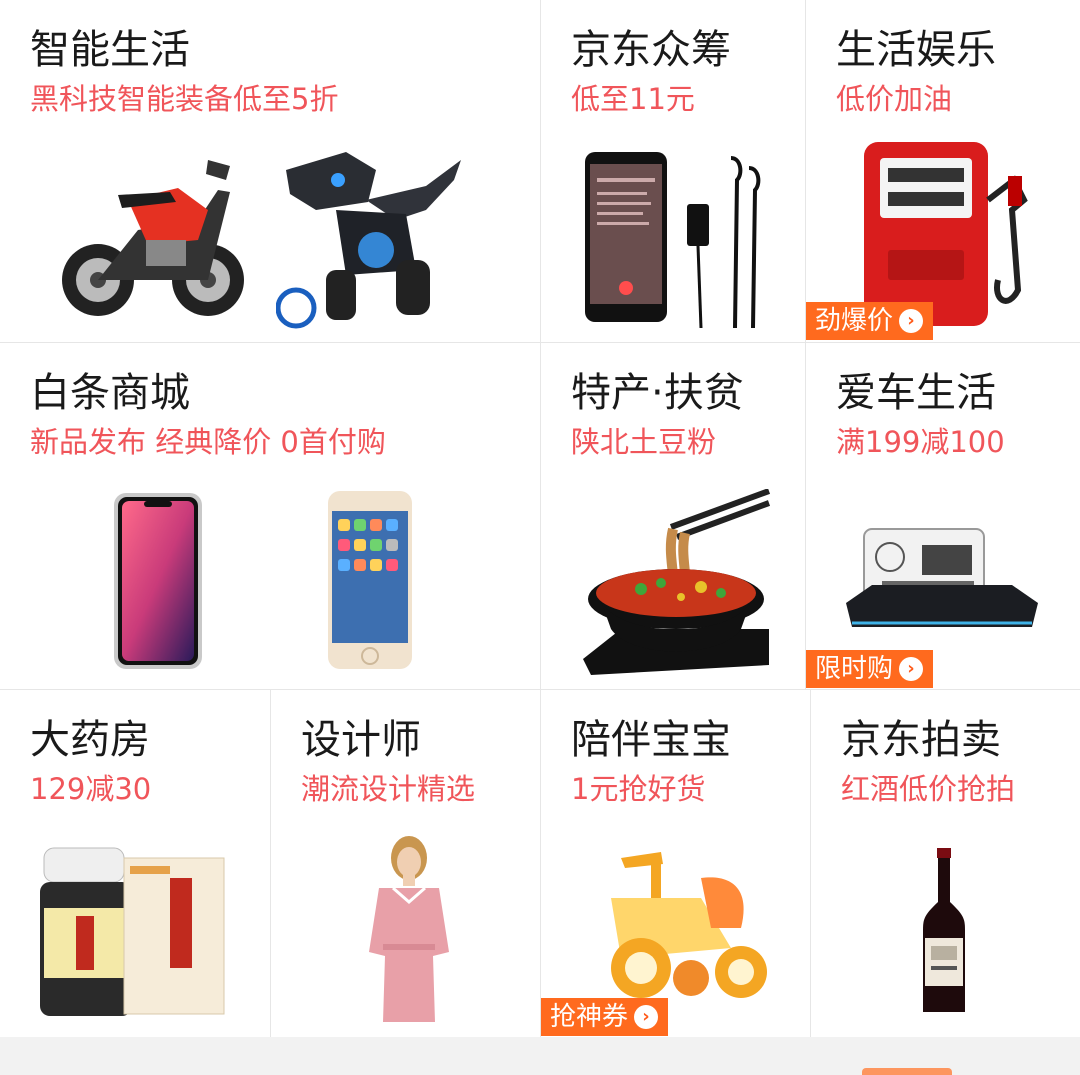  Describe the element at coordinates (677, 582) in the screenshot. I see `noodle-bowl-image` at that location.